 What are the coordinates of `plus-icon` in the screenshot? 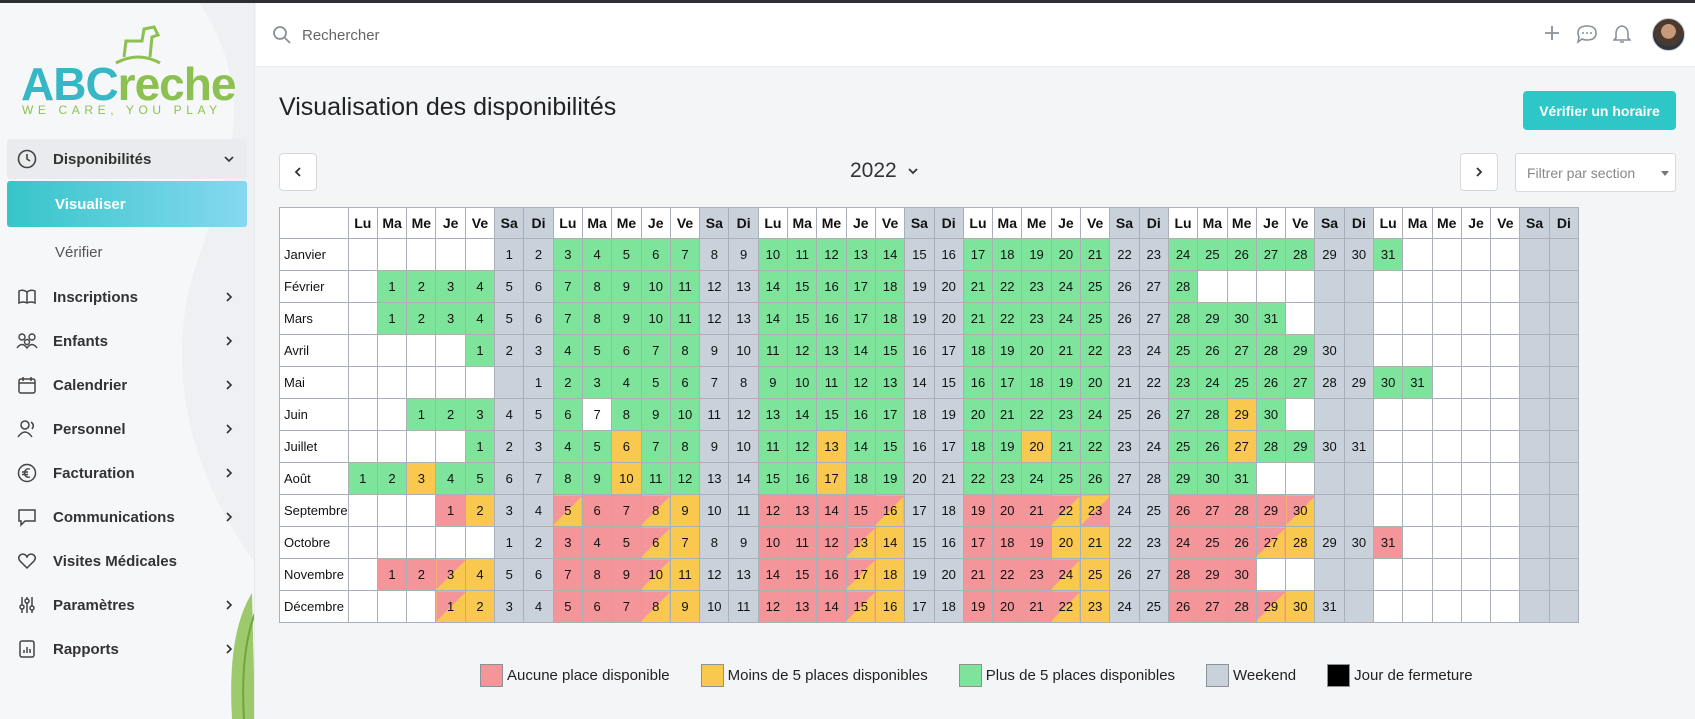 It's located at (1552, 33).